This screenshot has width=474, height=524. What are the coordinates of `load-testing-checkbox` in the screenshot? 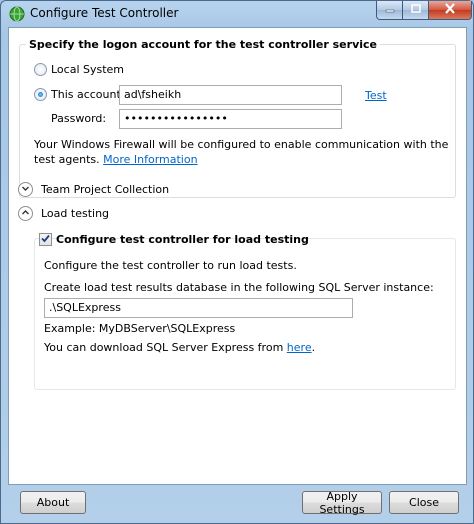 It's located at (45, 239).